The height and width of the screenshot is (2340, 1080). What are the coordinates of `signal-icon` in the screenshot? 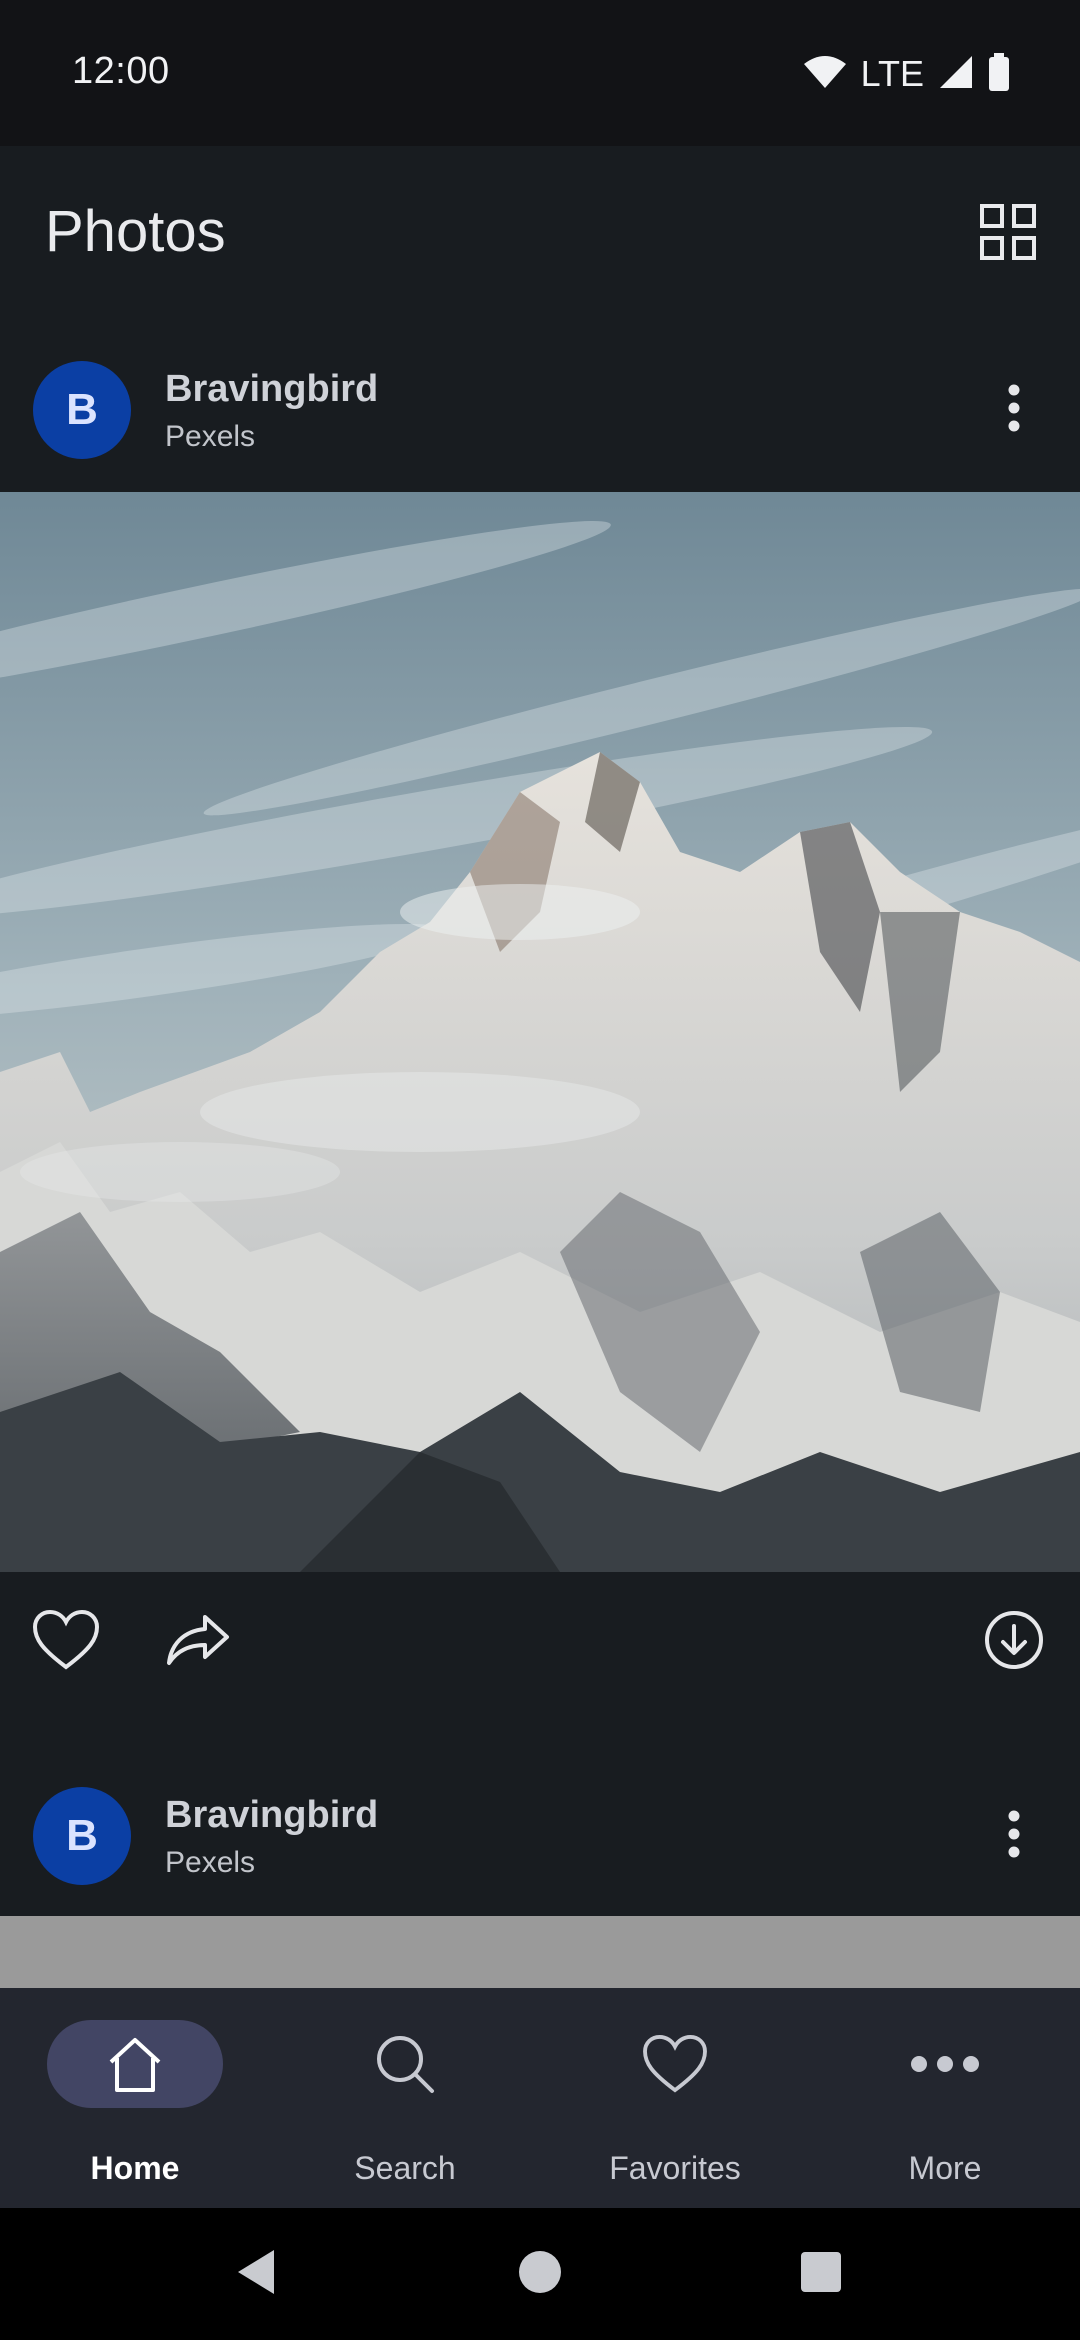 It's located at (956, 74).